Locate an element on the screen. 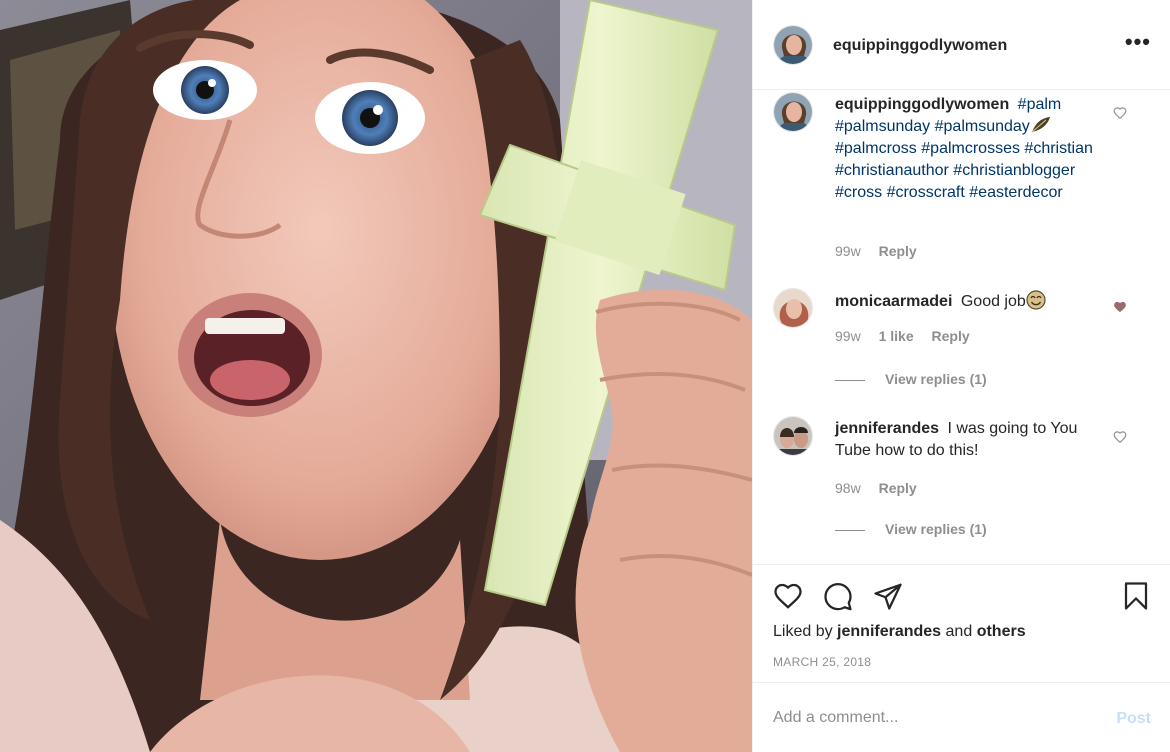 This screenshot has width=1170, height=752. bookmark-icon is located at coordinates (1136, 596).